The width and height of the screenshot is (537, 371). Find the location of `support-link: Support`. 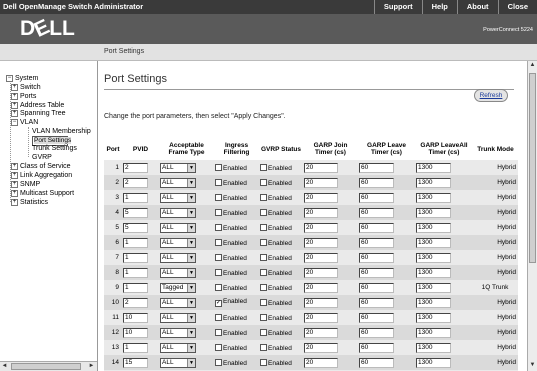

support-link: Support is located at coordinates (397, 7).